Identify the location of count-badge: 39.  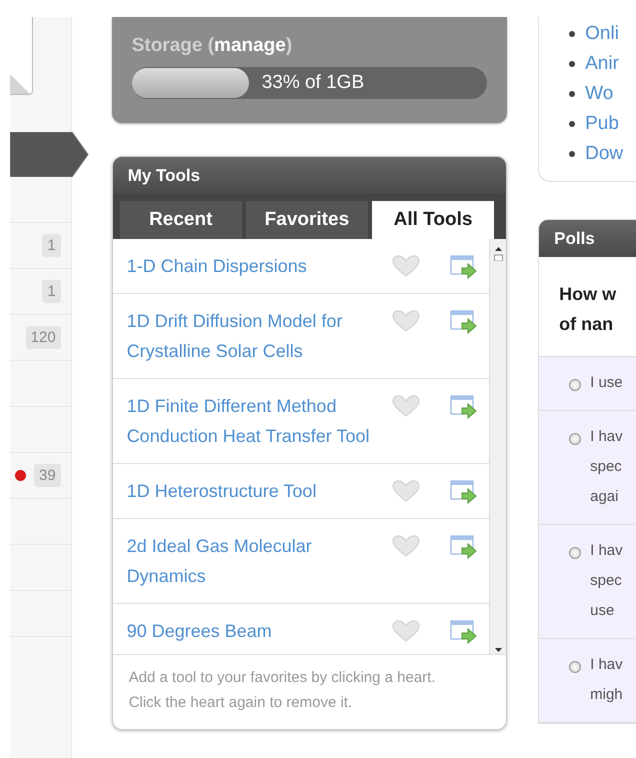
(47, 475).